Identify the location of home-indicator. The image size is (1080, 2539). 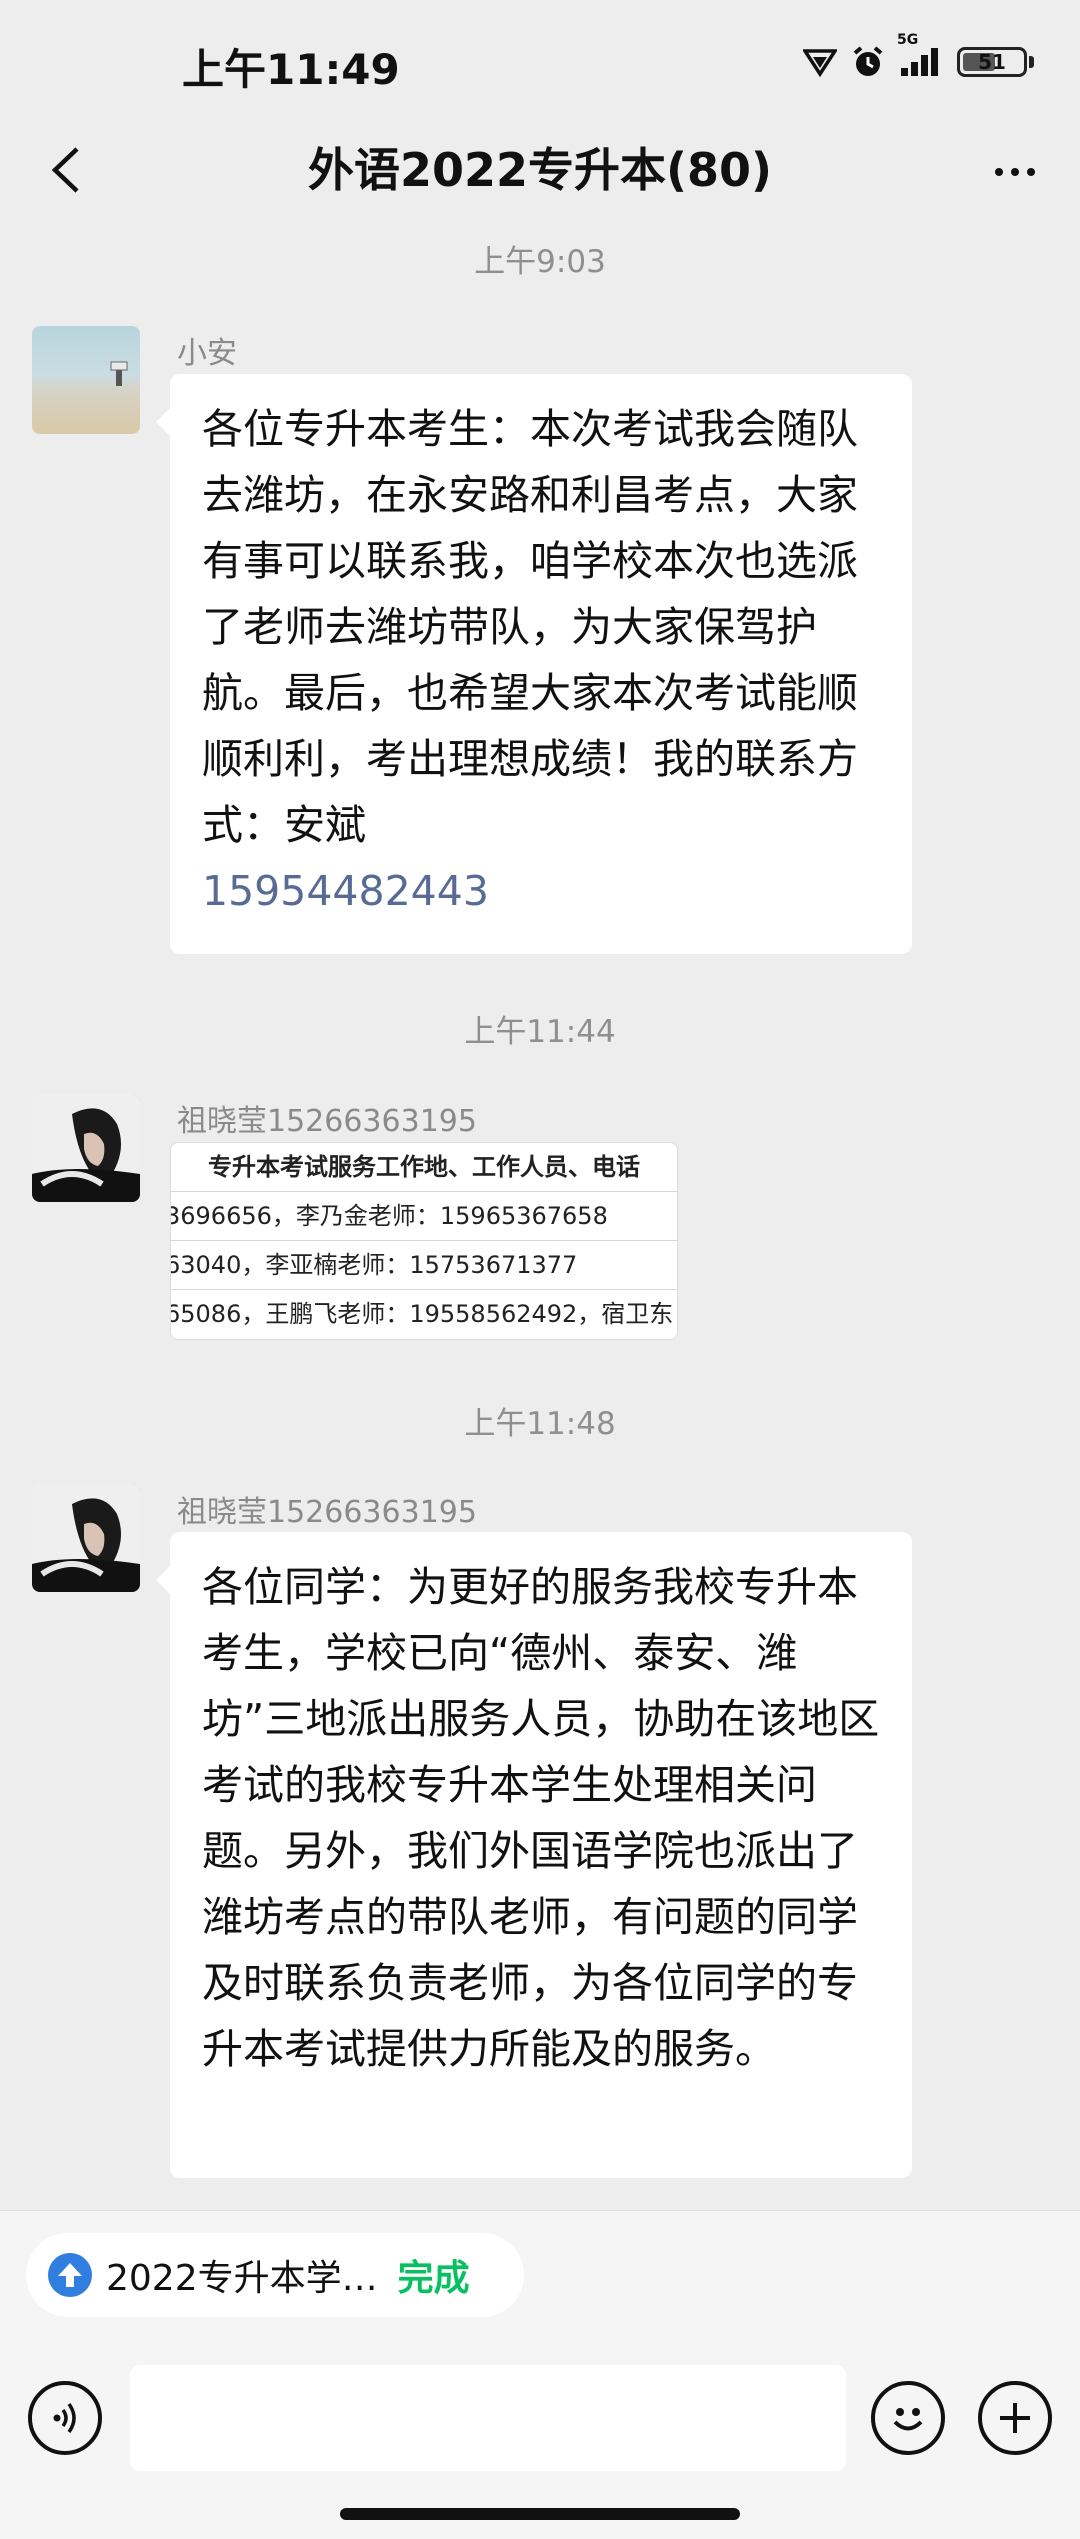
(540, 2514).